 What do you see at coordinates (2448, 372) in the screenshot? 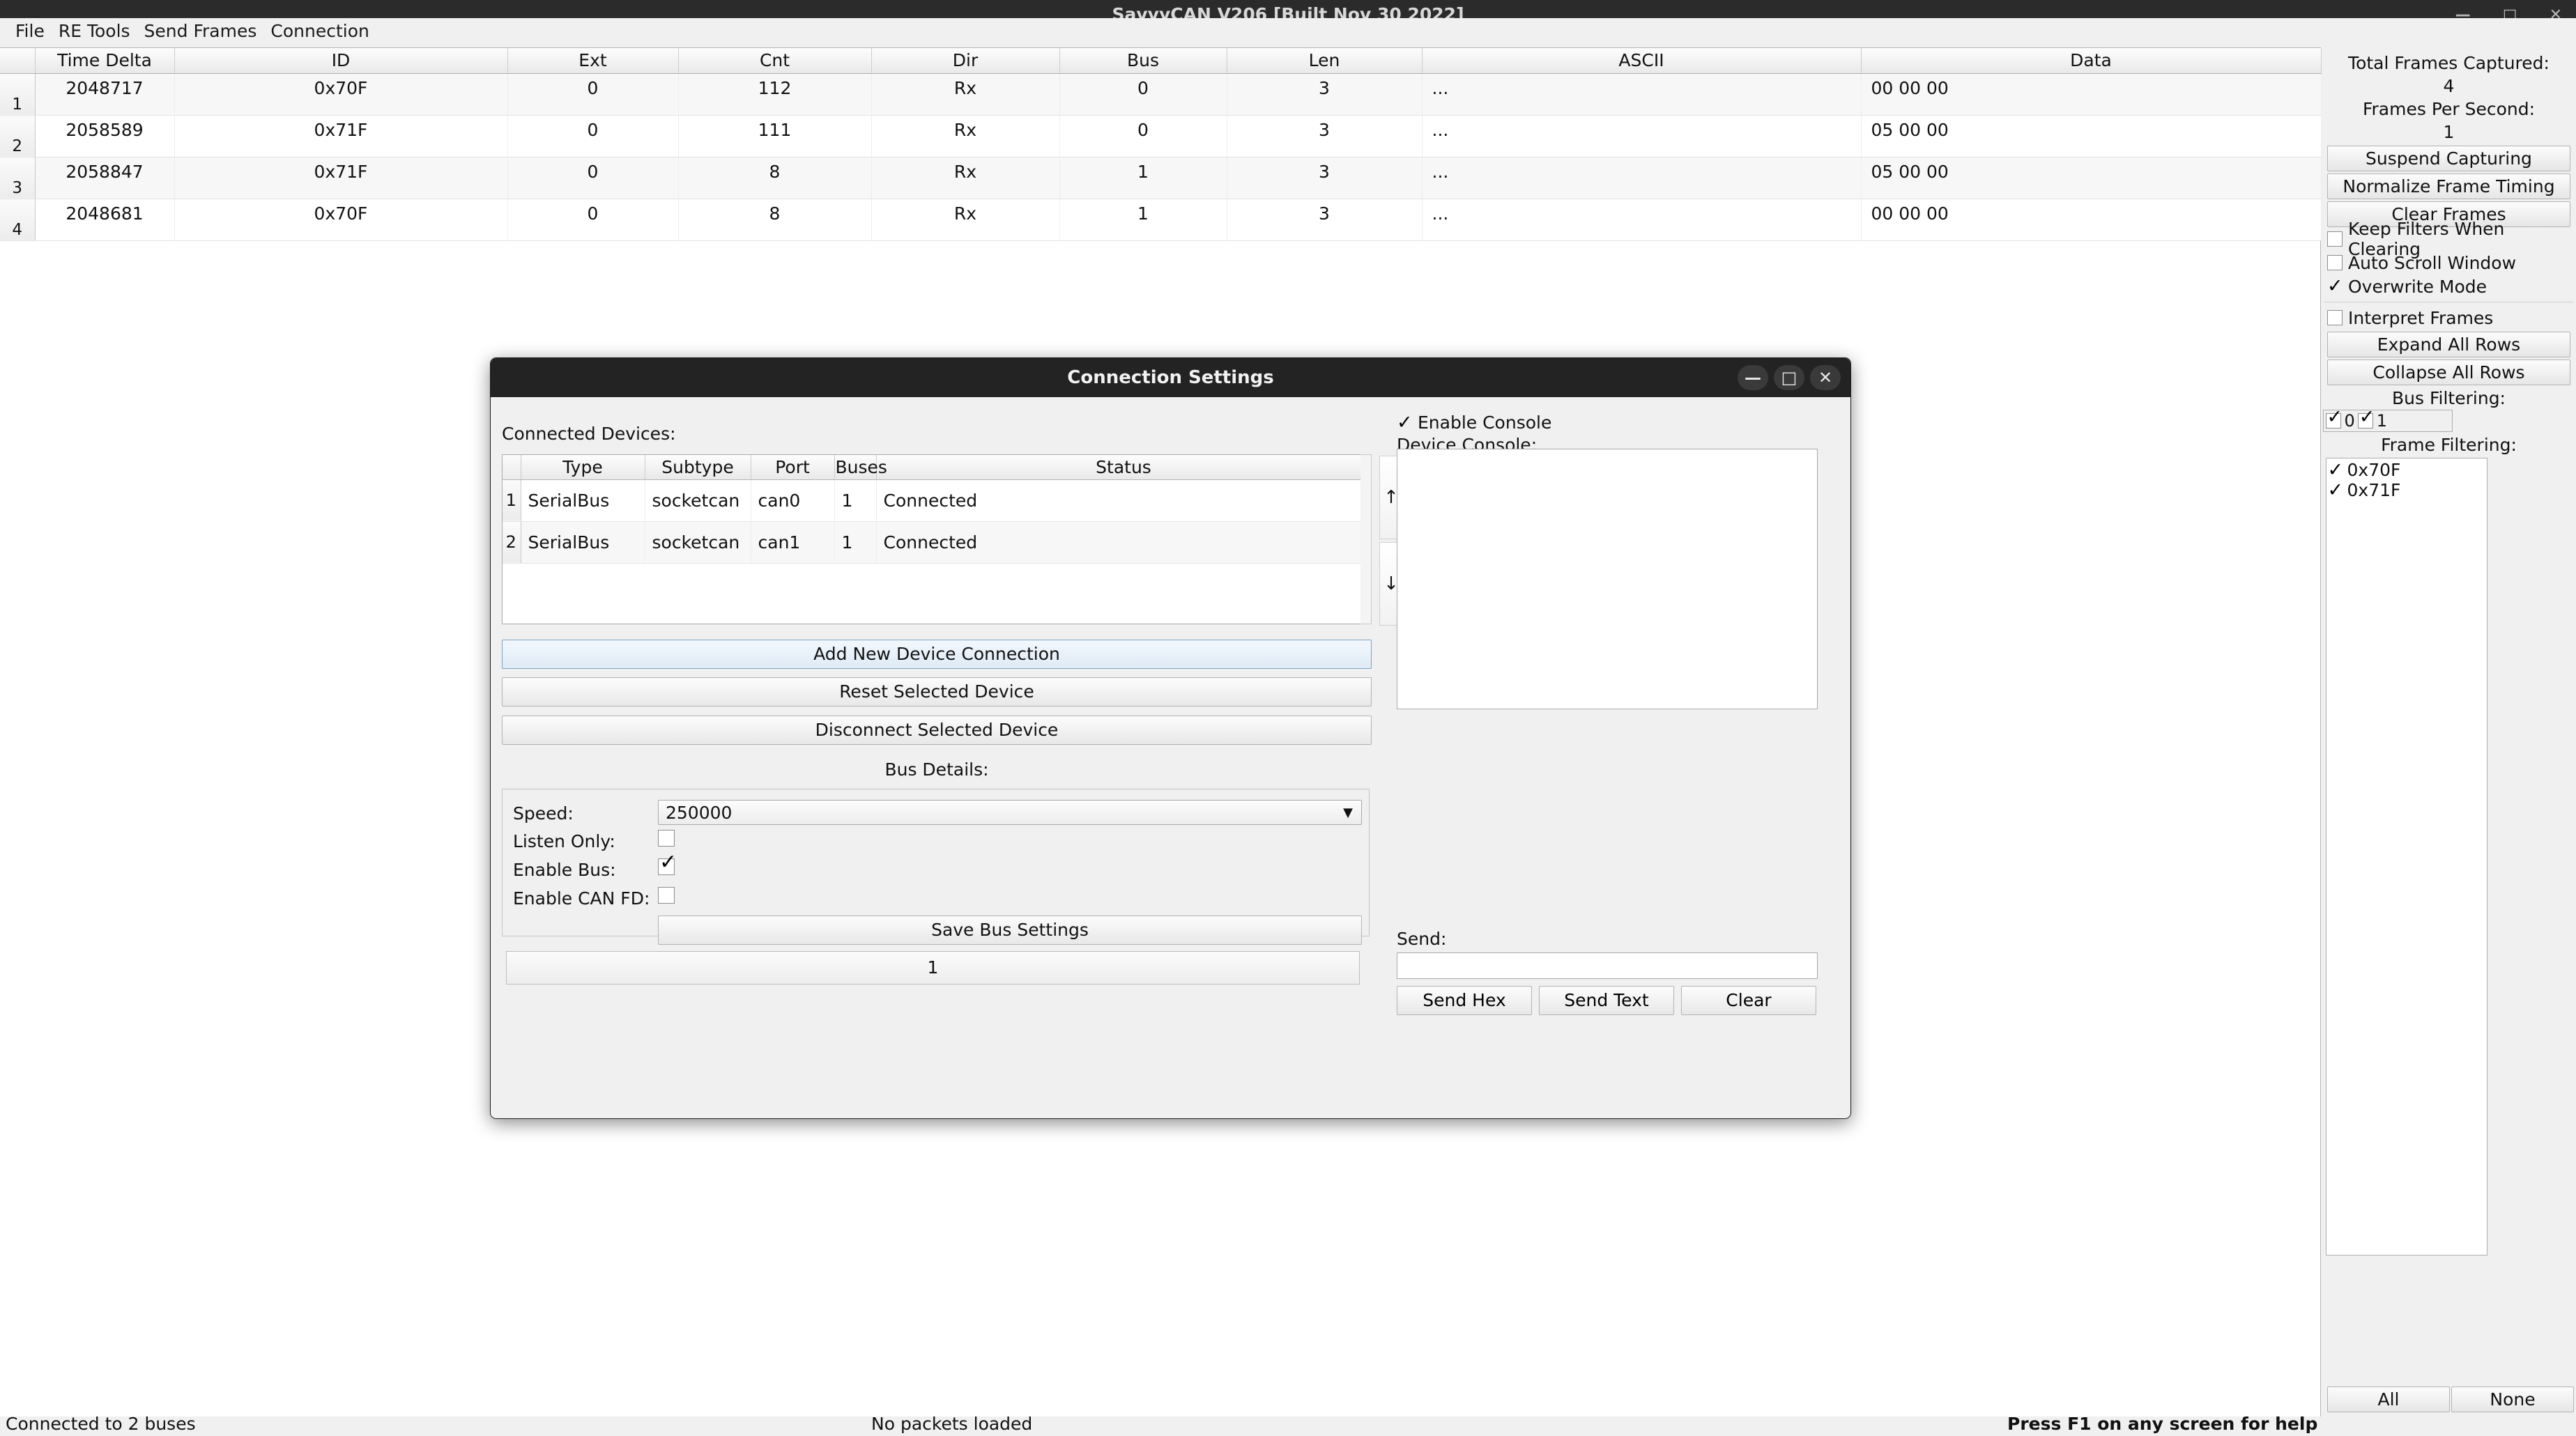
I see `collapse-all-rows-button: Collapse All Rows` at bounding box center [2448, 372].